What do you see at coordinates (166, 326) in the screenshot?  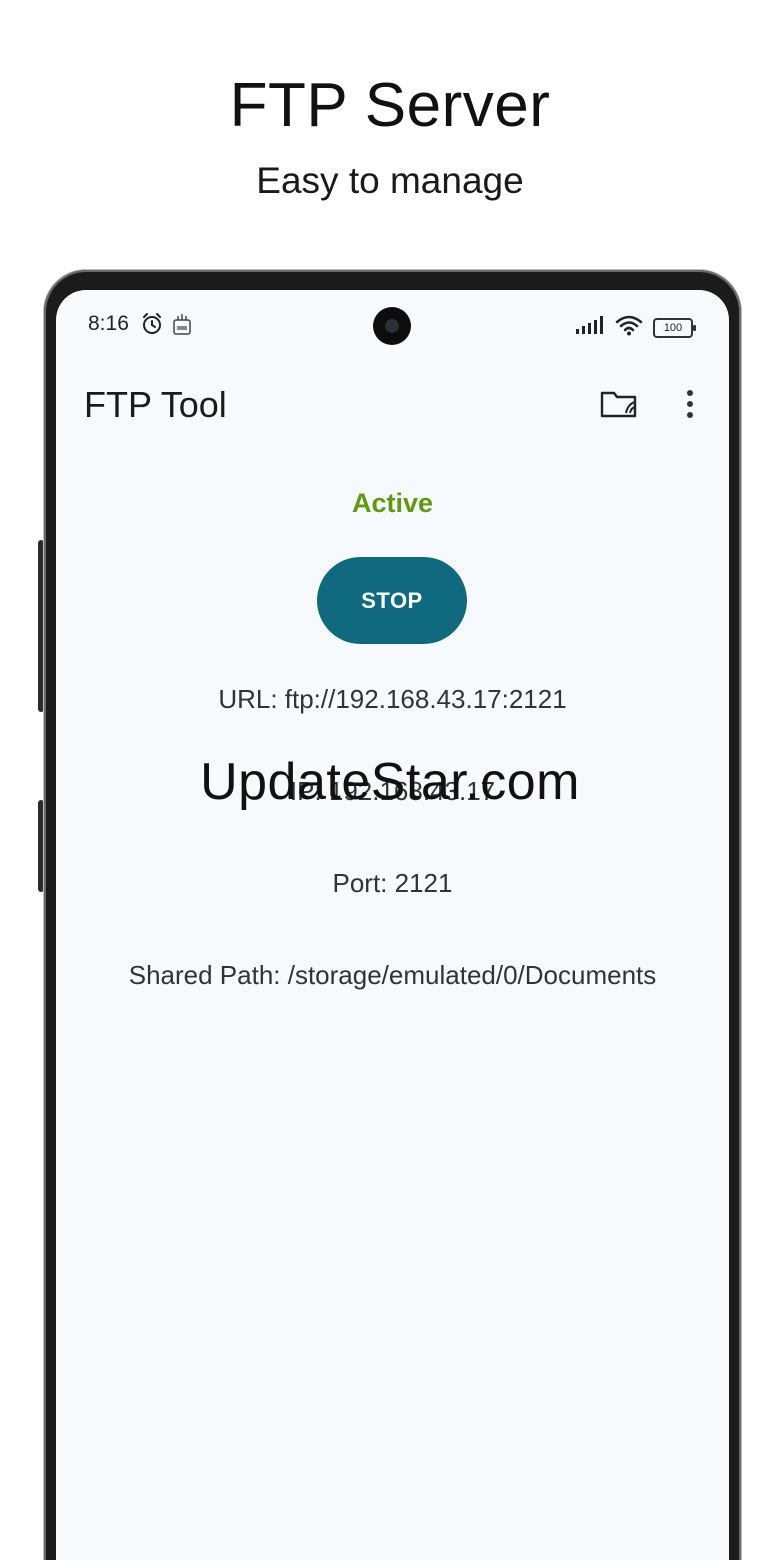 I see `status-left-icons` at bounding box center [166, 326].